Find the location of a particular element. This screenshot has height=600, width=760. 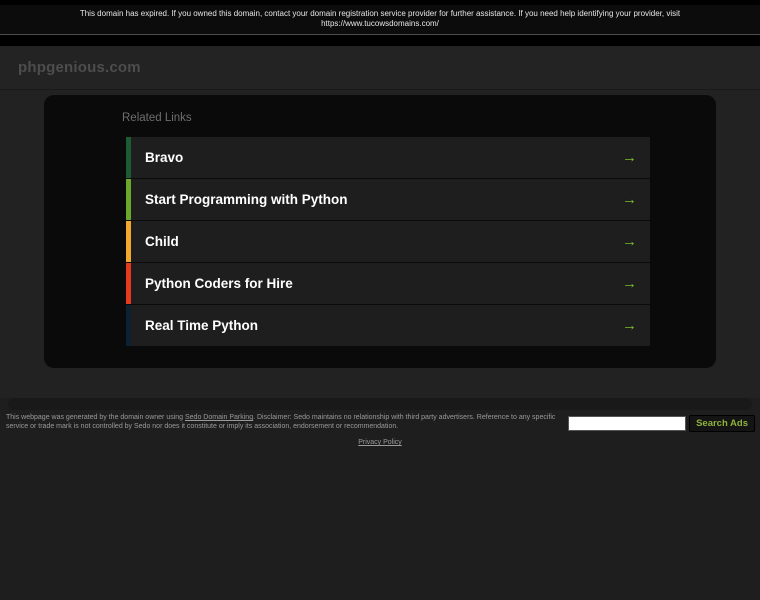

search-input is located at coordinates (627, 423).